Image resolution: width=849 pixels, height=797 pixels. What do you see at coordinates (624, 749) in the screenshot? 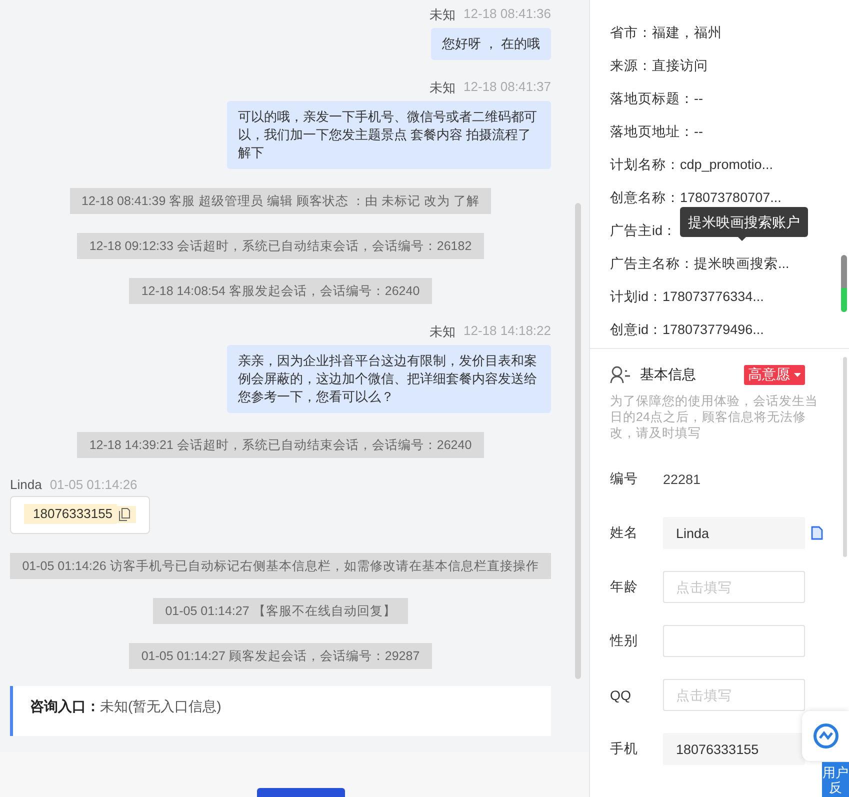
I see `field-label: 手机` at bounding box center [624, 749].